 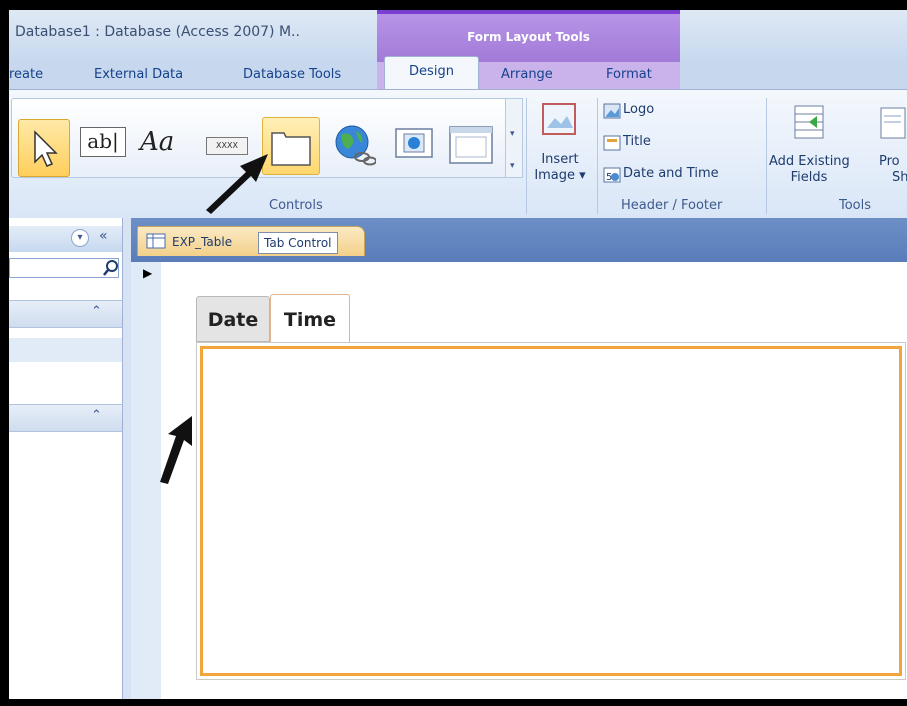 What do you see at coordinates (431, 73) in the screenshot?
I see `tab-design: Design` at bounding box center [431, 73].